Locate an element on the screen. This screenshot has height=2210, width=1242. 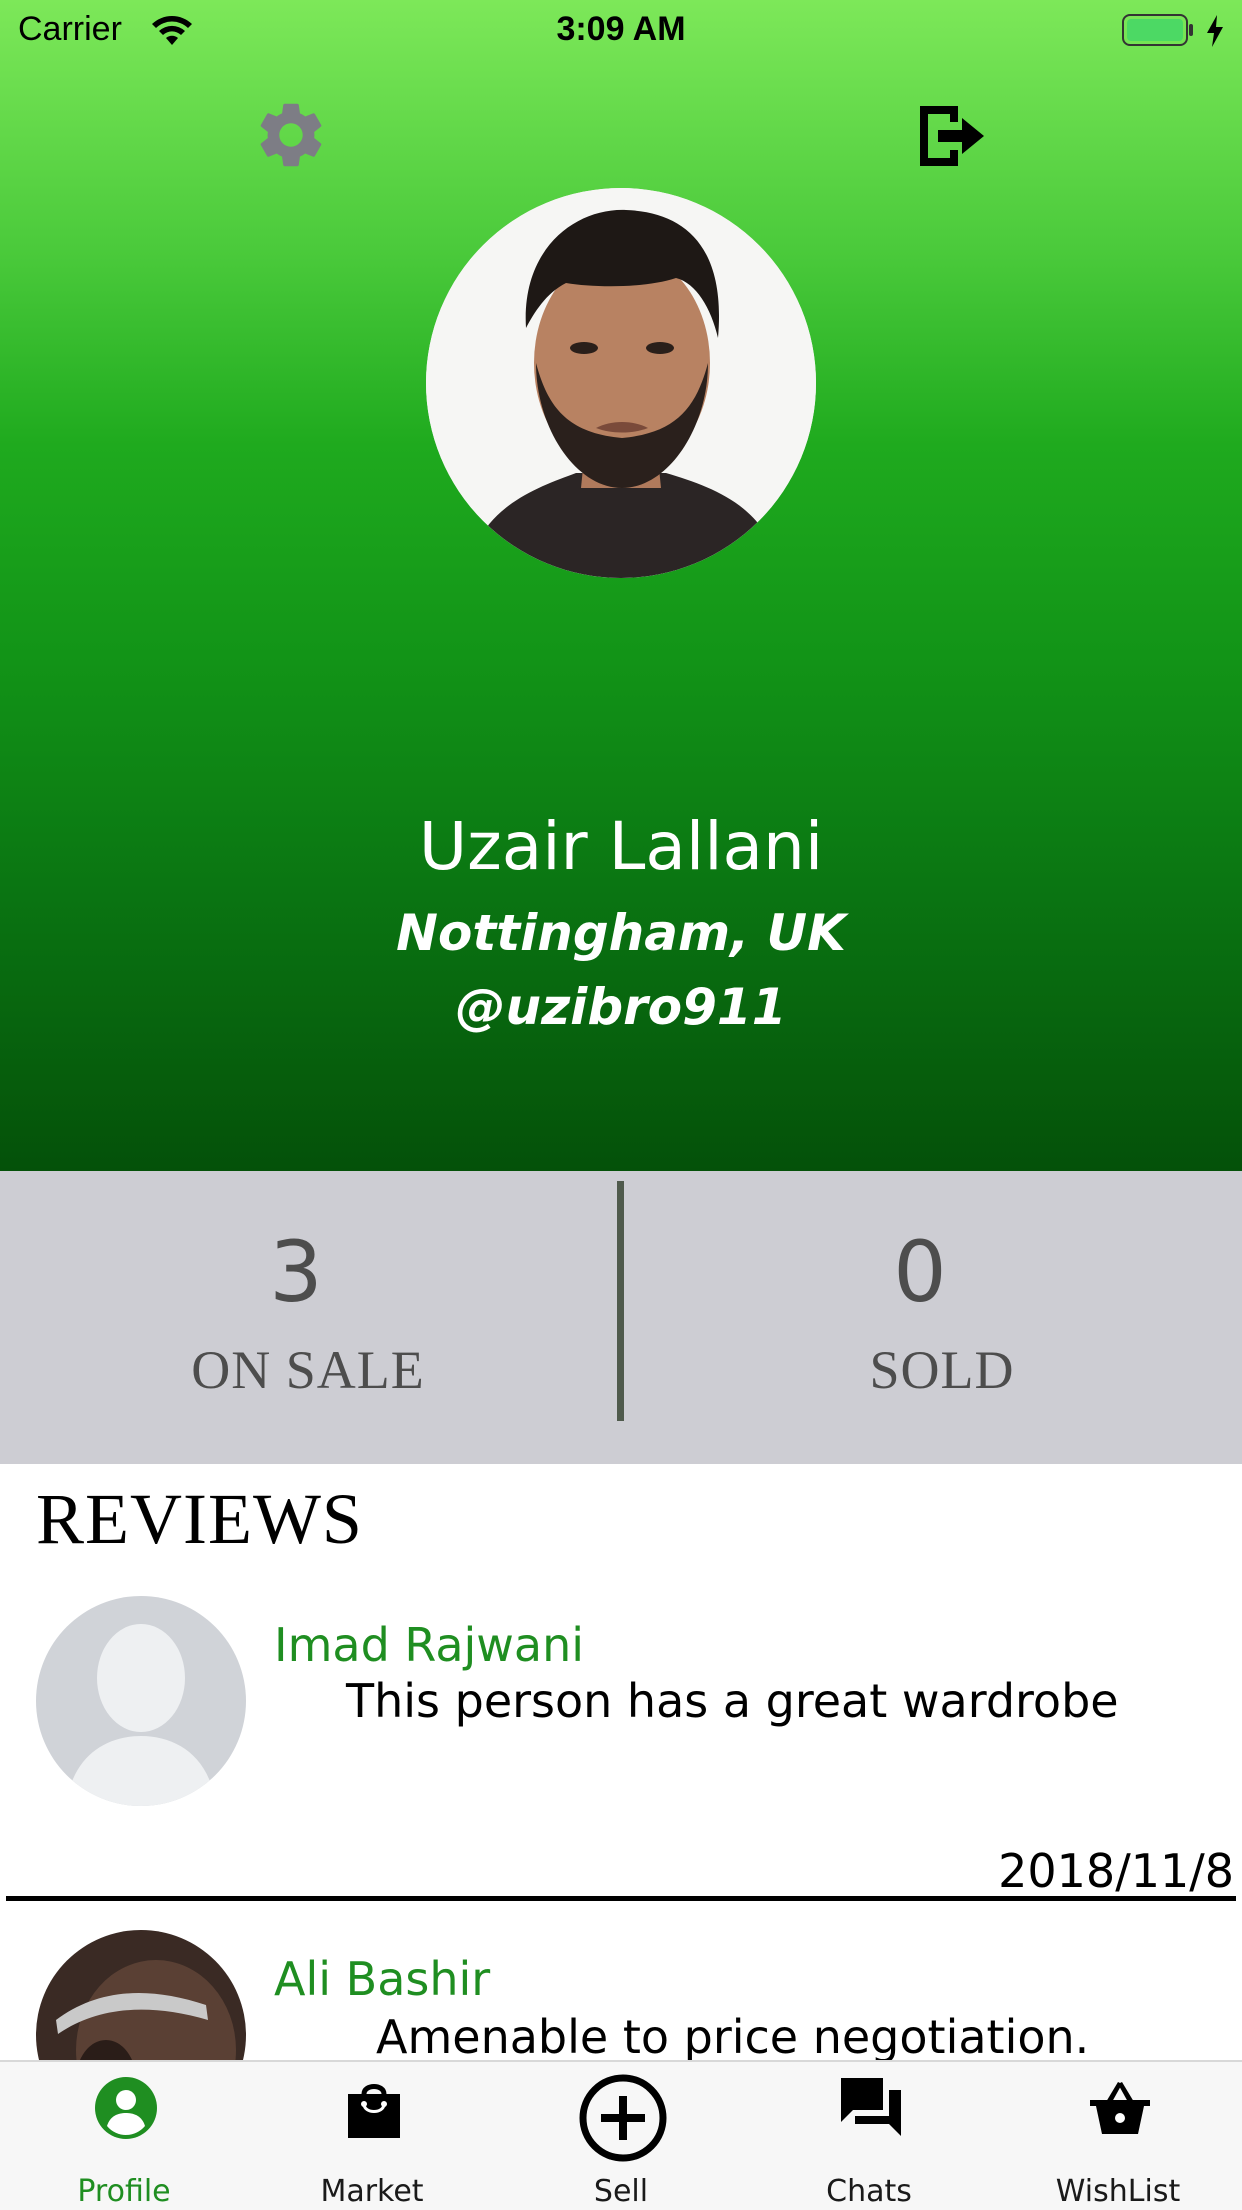
reviewer-photo is located at coordinates (141, 1995).